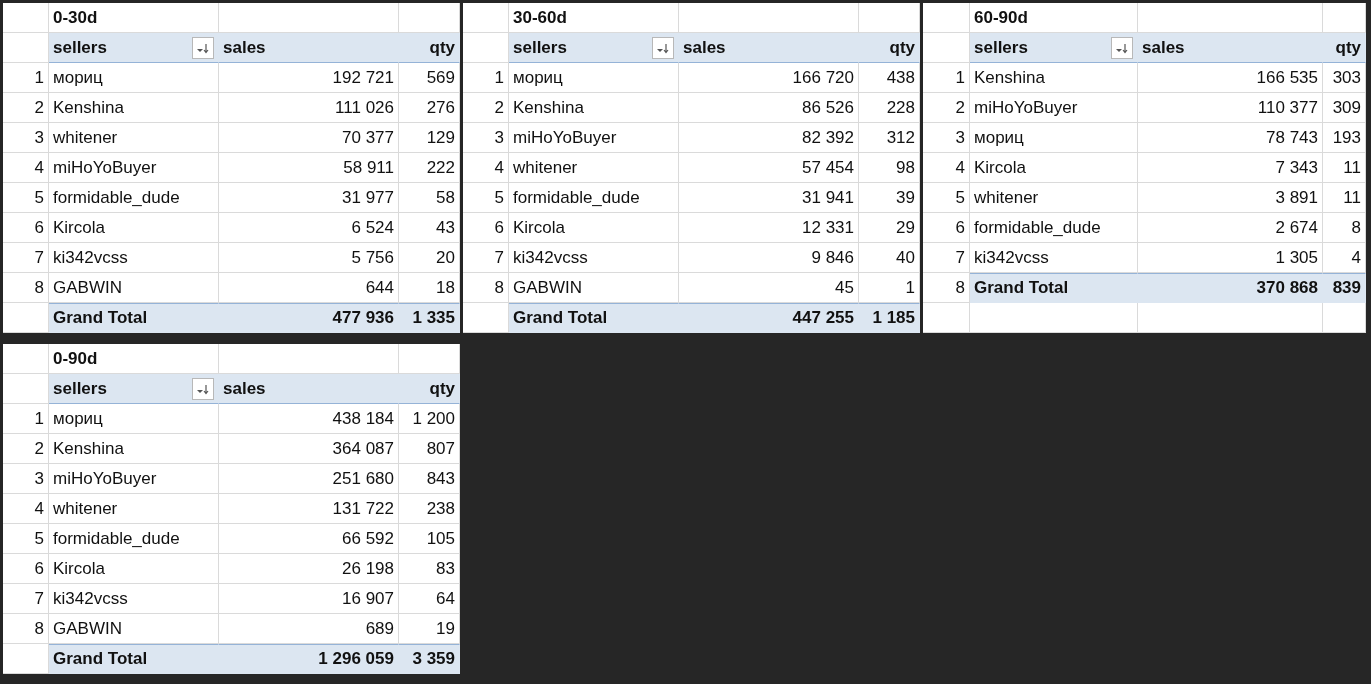  Describe the element at coordinates (769, 198) in the screenshot. I see `sales-value: 31 941` at that location.